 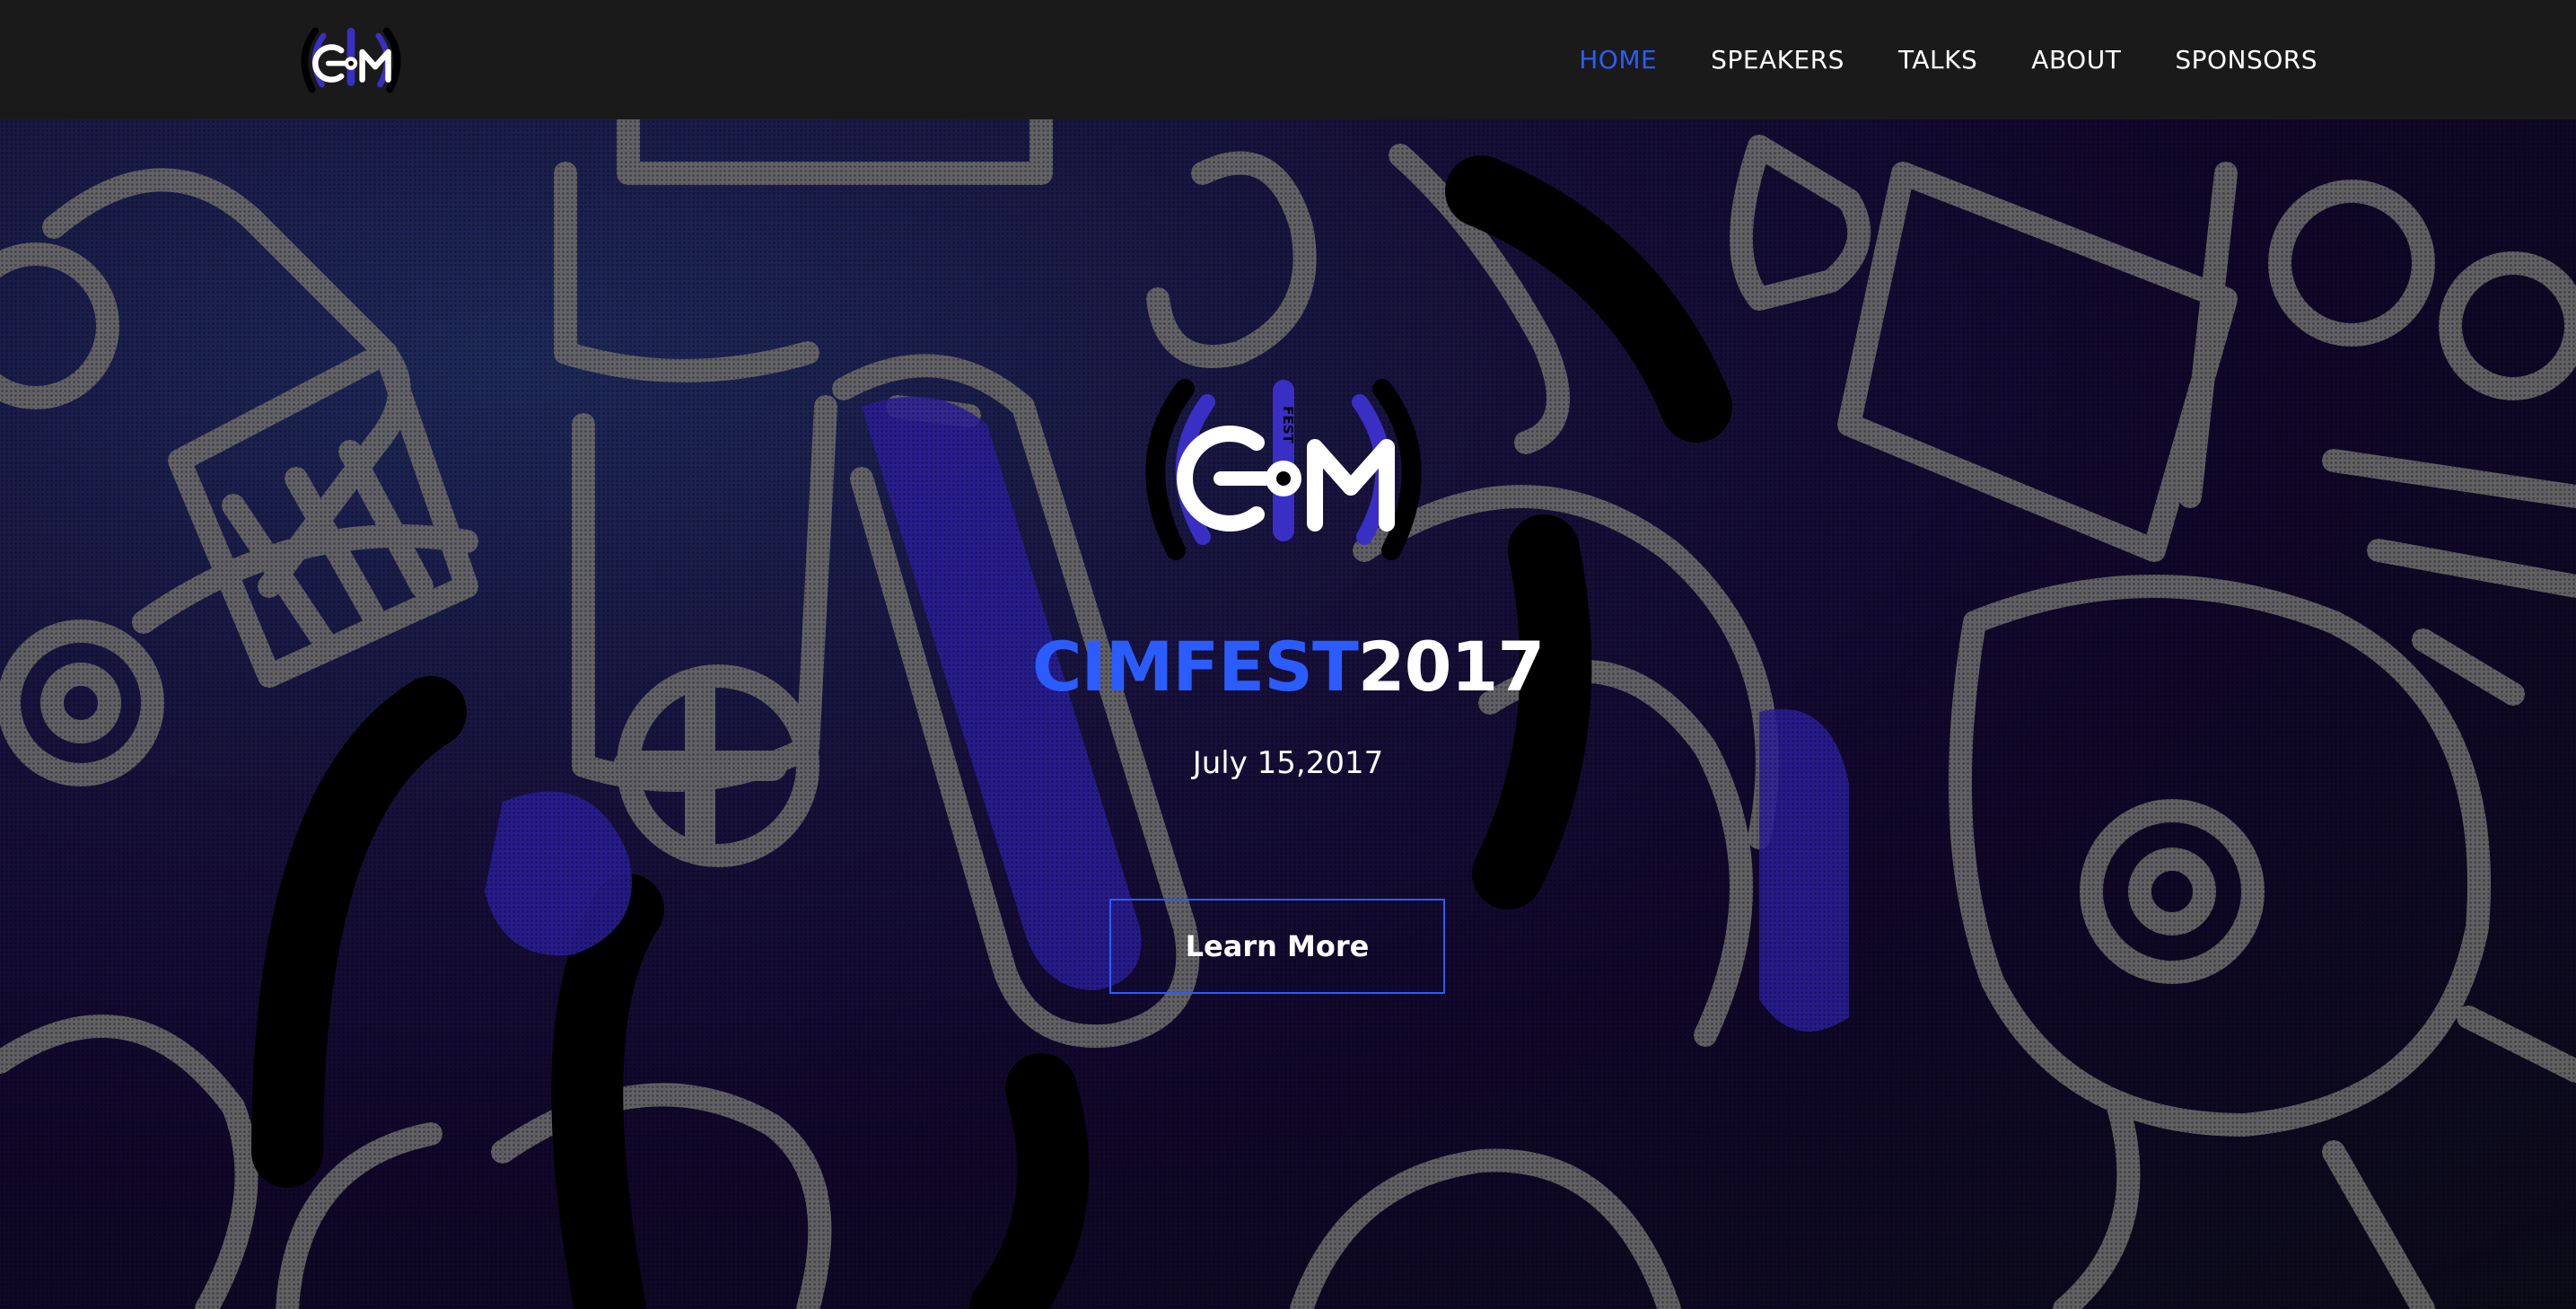 I want to click on nav-item-home: HOME, so click(x=1618, y=60).